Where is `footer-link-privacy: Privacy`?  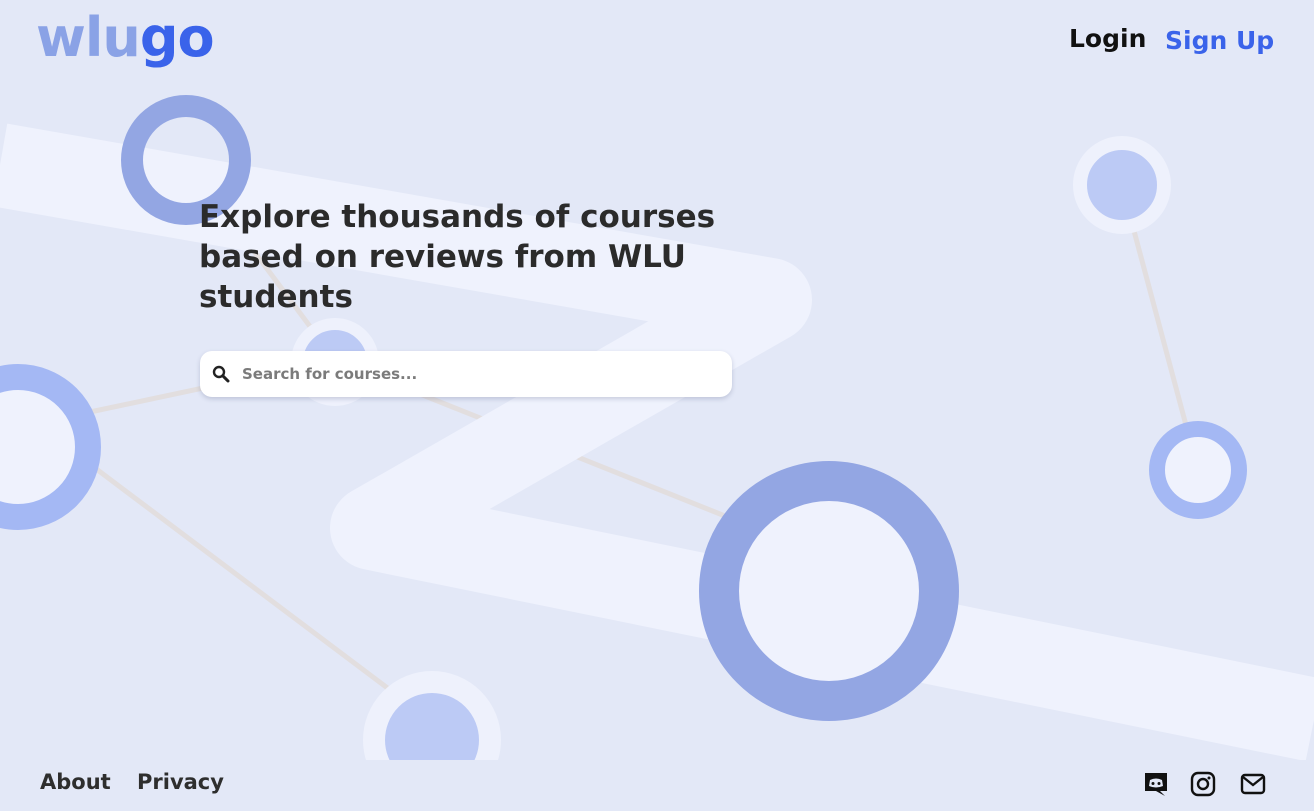 footer-link-privacy: Privacy is located at coordinates (180, 782).